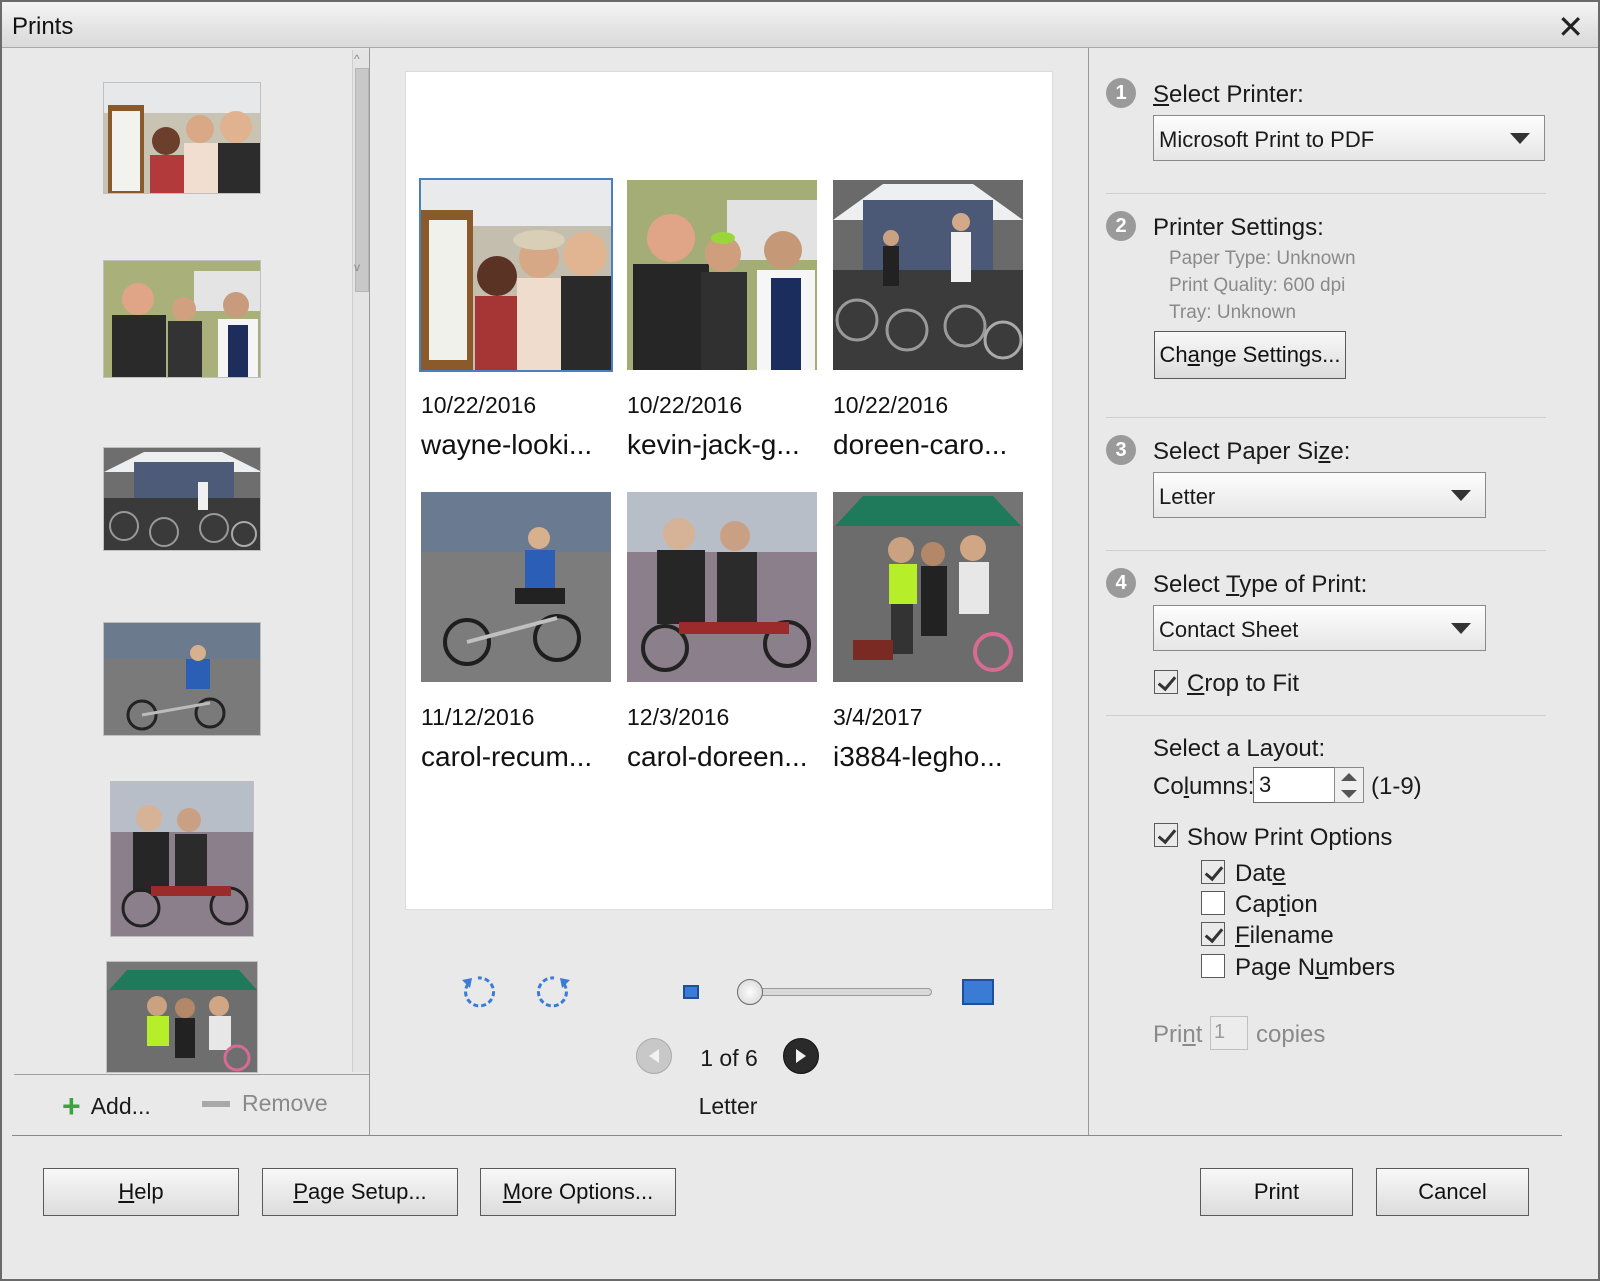 Image resolution: width=1600 pixels, height=1281 pixels. What do you see at coordinates (1229, 1033) in the screenshot?
I see `copies-input: 1` at bounding box center [1229, 1033].